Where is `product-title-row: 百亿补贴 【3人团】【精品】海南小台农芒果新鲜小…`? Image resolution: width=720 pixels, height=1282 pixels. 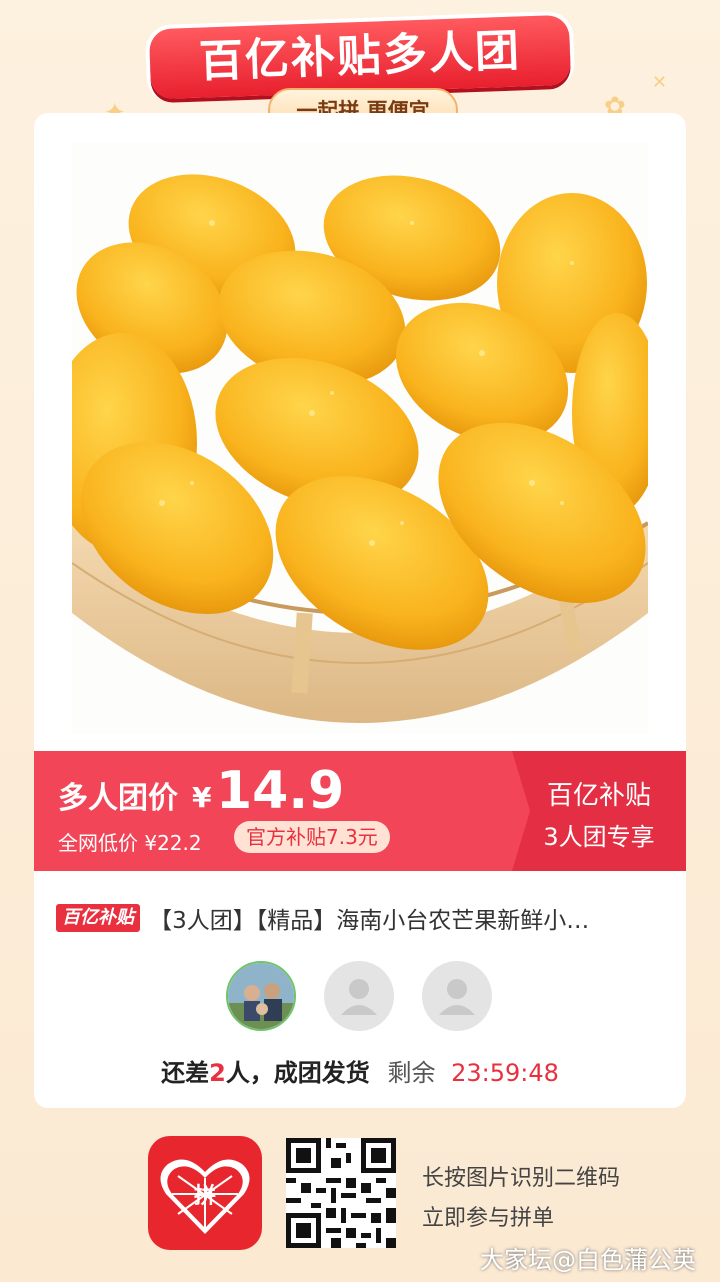
product-title-row: 百亿补贴 【3人团】【精品】海南小台农芒果新鲜小… is located at coordinates (361, 918).